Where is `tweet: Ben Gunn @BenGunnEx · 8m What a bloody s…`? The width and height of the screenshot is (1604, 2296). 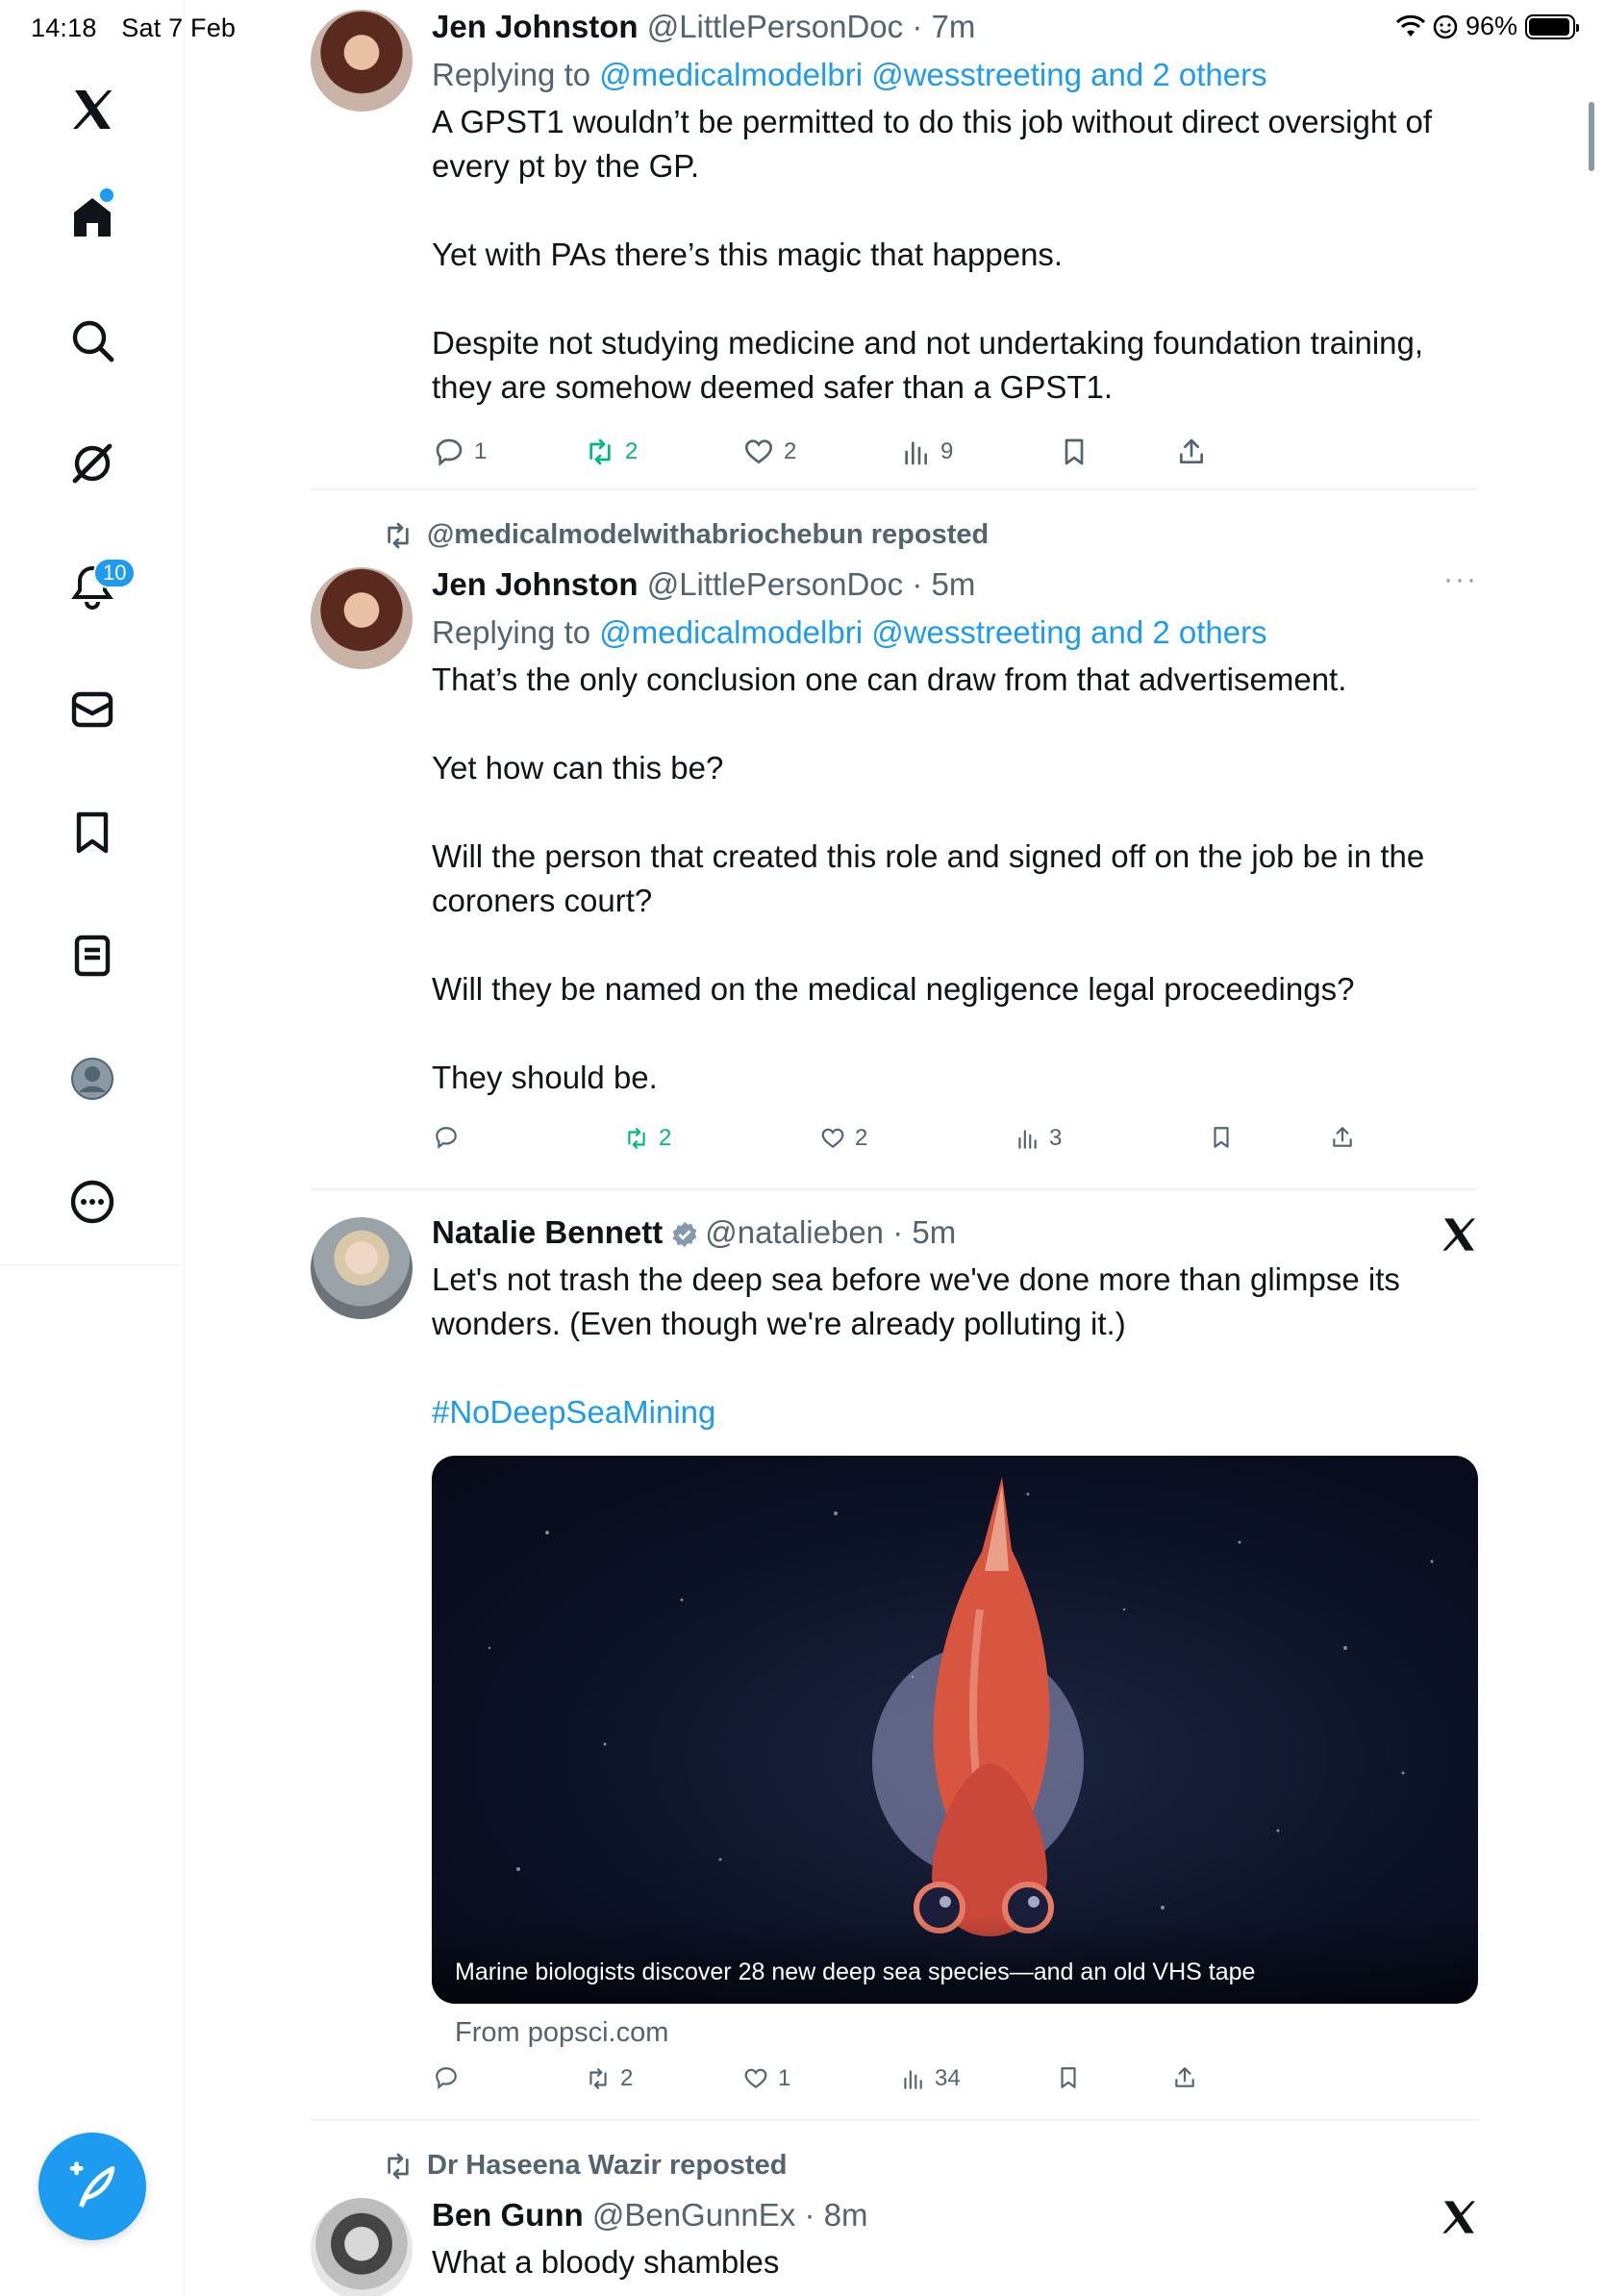 tweet: Ben Gunn @BenGunnEx · 8m What a bloody s… is located at coordinates (894, 2246).